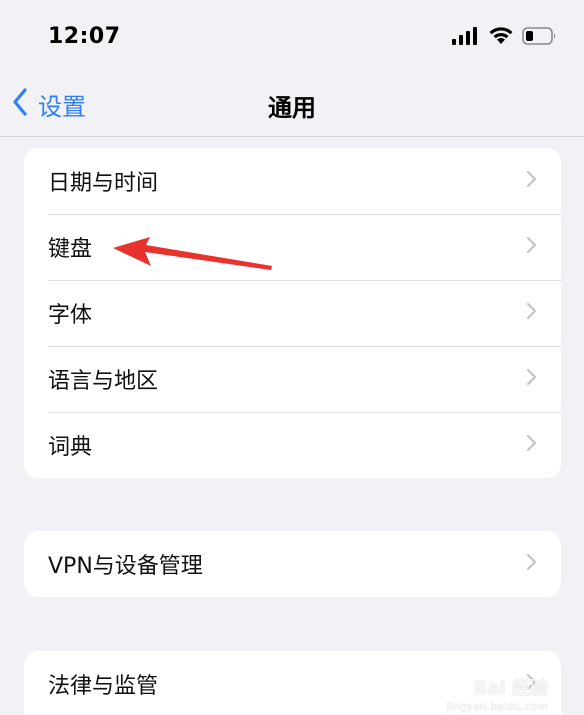 The image size is (584, 715). Describe the element at coordinates (292, 37) in the screenshot. I see `status-bar: 12:07` at that location.